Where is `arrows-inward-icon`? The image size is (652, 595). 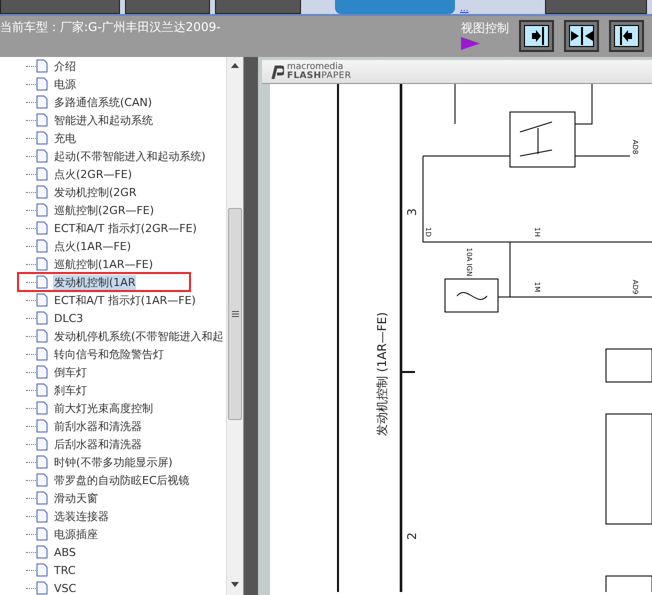 arrows-inward-icon is located at coordinates (581, 36).